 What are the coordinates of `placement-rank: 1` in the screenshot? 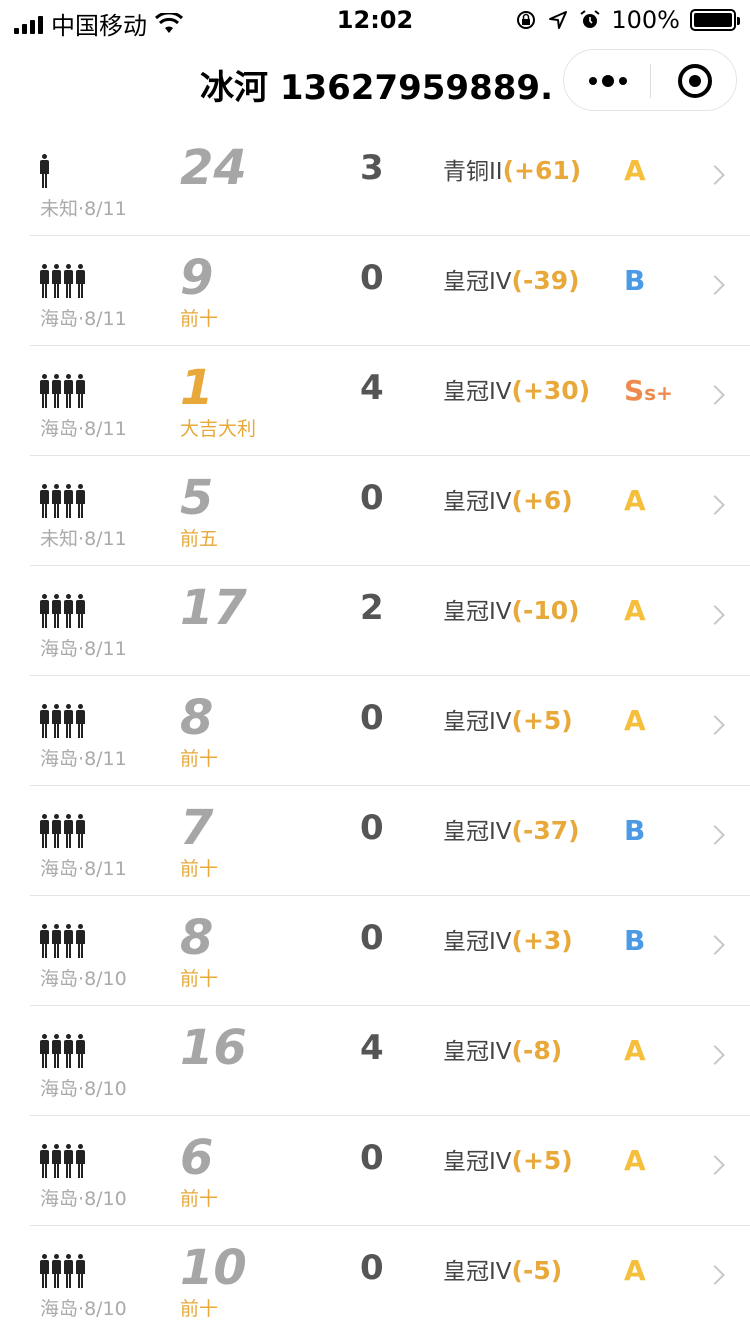 It's located at (197, 388).